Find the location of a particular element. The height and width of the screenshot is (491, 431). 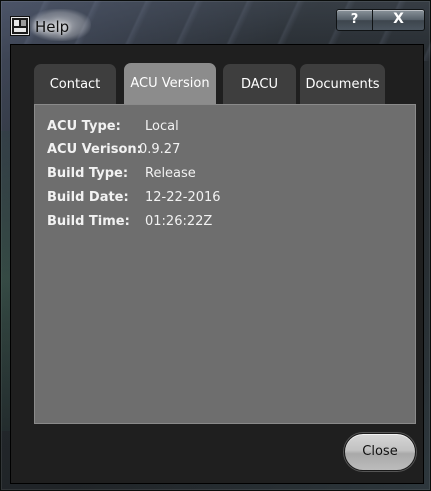

close-button: Close is located at coordinates (380, 452).